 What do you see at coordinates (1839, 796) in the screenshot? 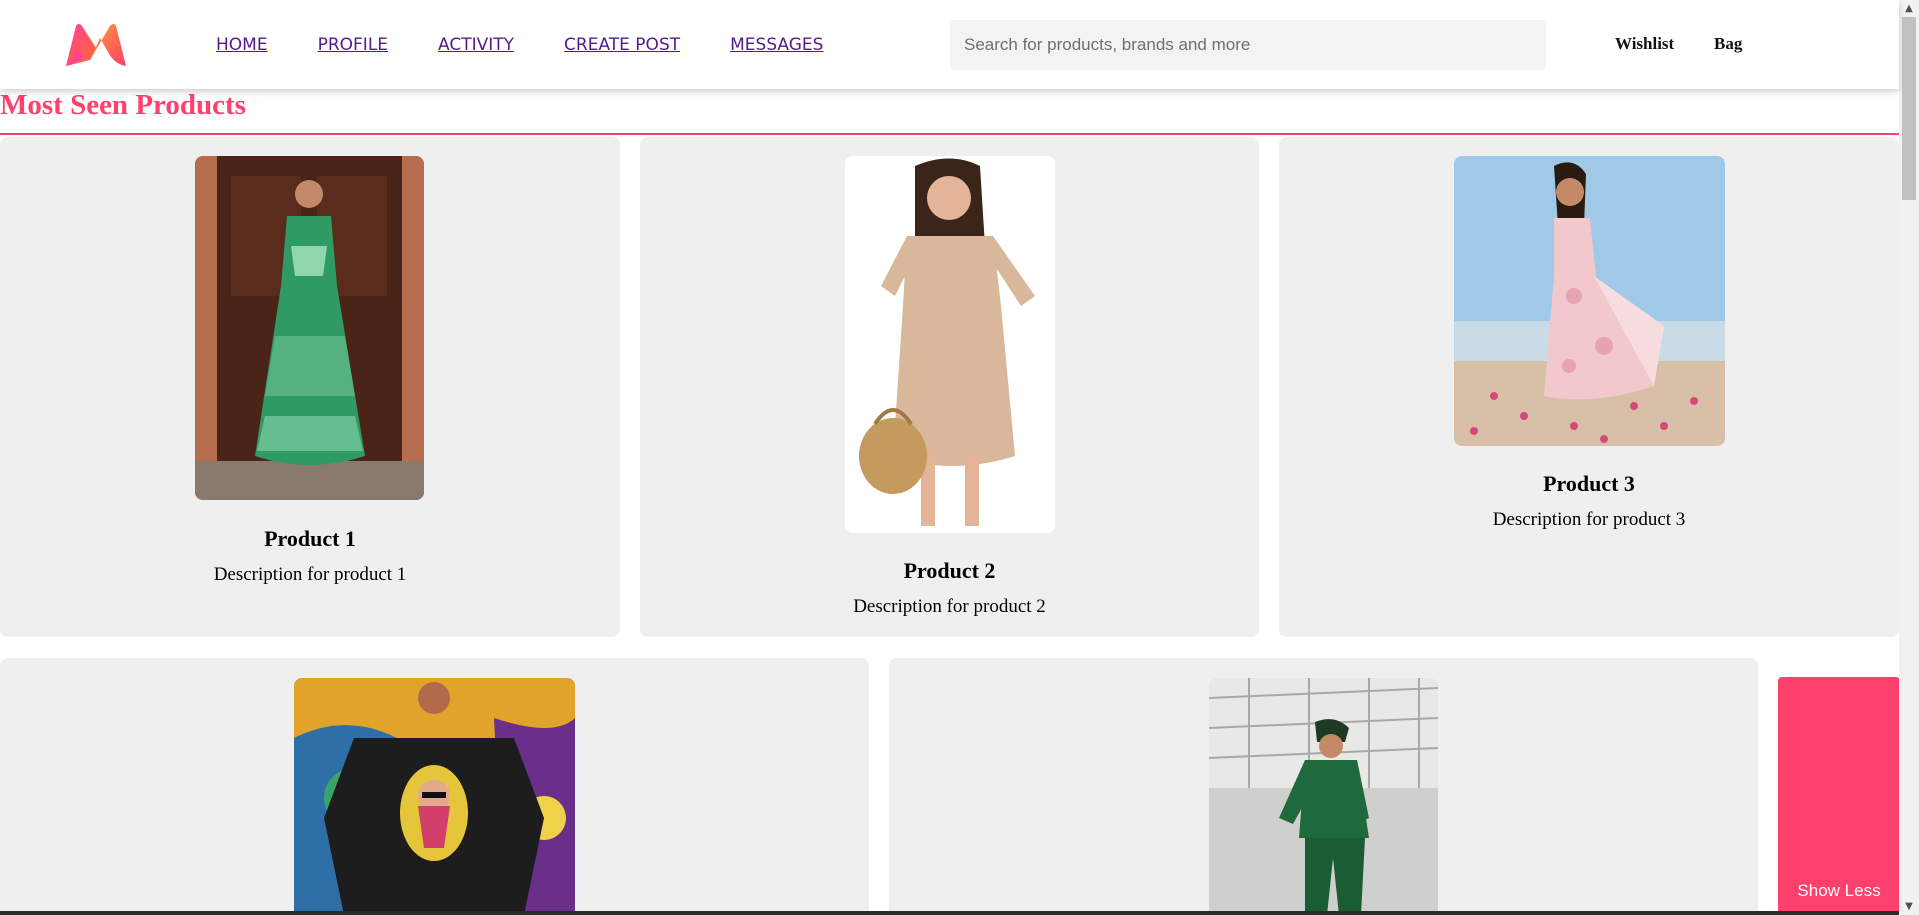
I see `show-less-button: Show Less` at bounding box center [1839, 796].